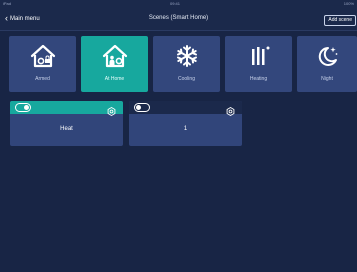 The image size is (357, 272). I want to click on scene-label: Cooling, so click(186, 79).